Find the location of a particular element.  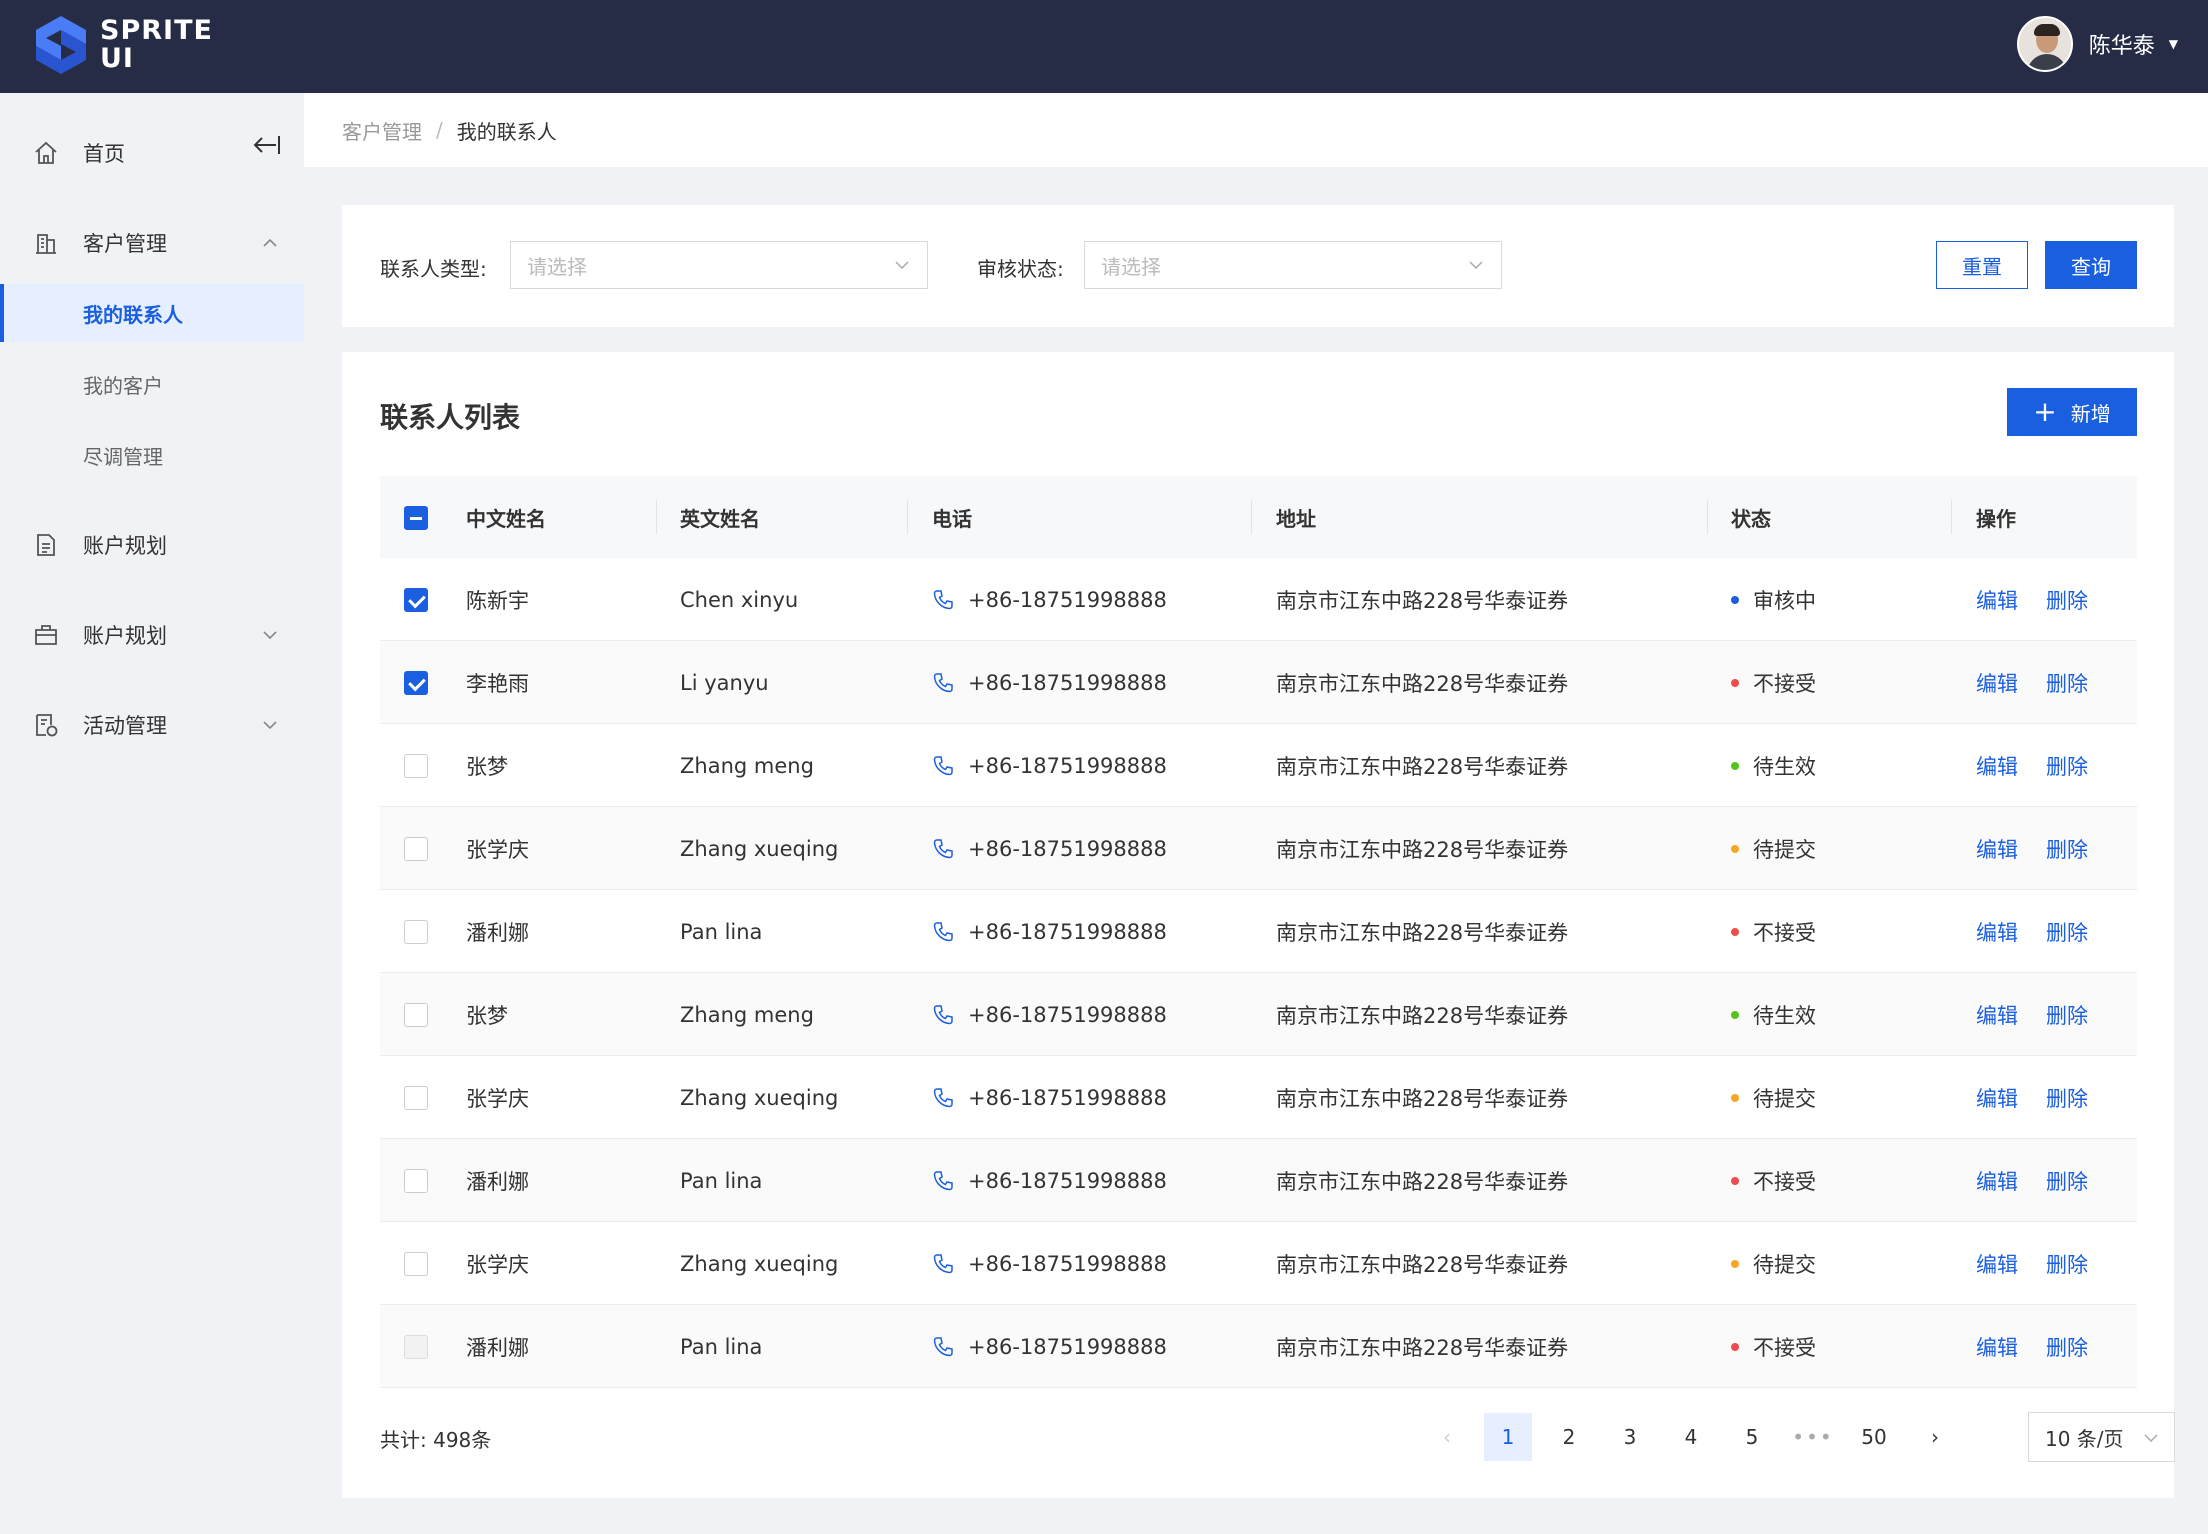

cell-actions: 编辑 删除 is located at coordinates (2046, 1263).